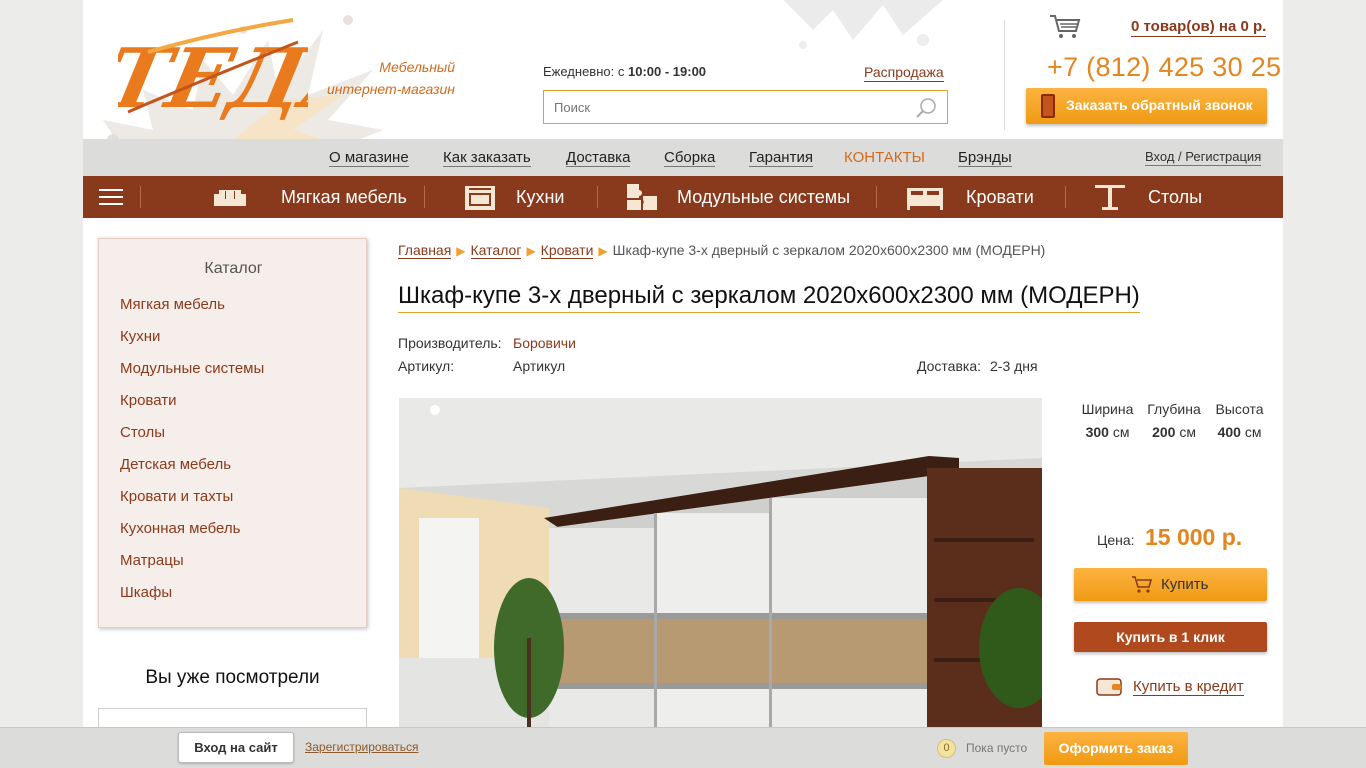  Describe the element at coordinates (146, 592) in the screenshot. I see `sidebar-item-wardrobes: Шкафы` at that location.